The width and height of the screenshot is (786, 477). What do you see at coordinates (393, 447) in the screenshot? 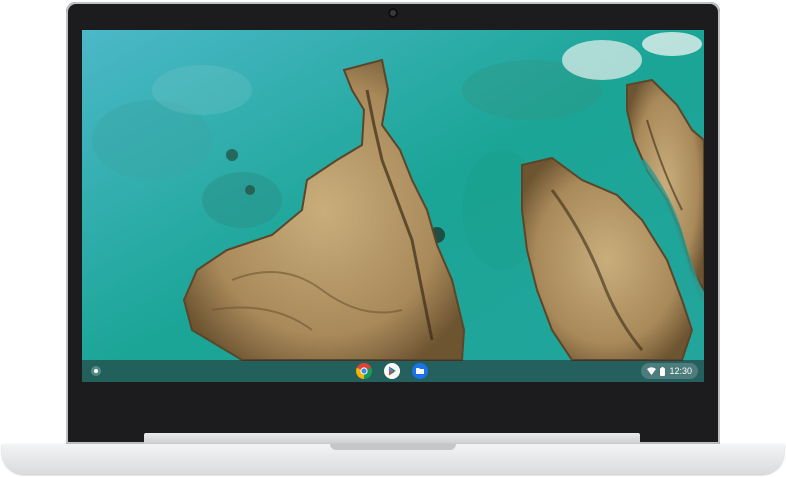
I see `lid-opening-notch` at bounding box center [393, 447].